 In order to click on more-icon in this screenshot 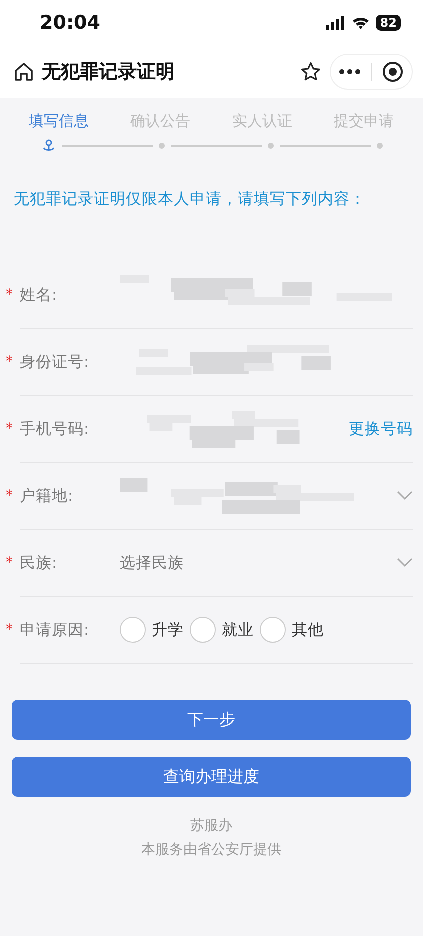, I will do `click(350, 72)`.